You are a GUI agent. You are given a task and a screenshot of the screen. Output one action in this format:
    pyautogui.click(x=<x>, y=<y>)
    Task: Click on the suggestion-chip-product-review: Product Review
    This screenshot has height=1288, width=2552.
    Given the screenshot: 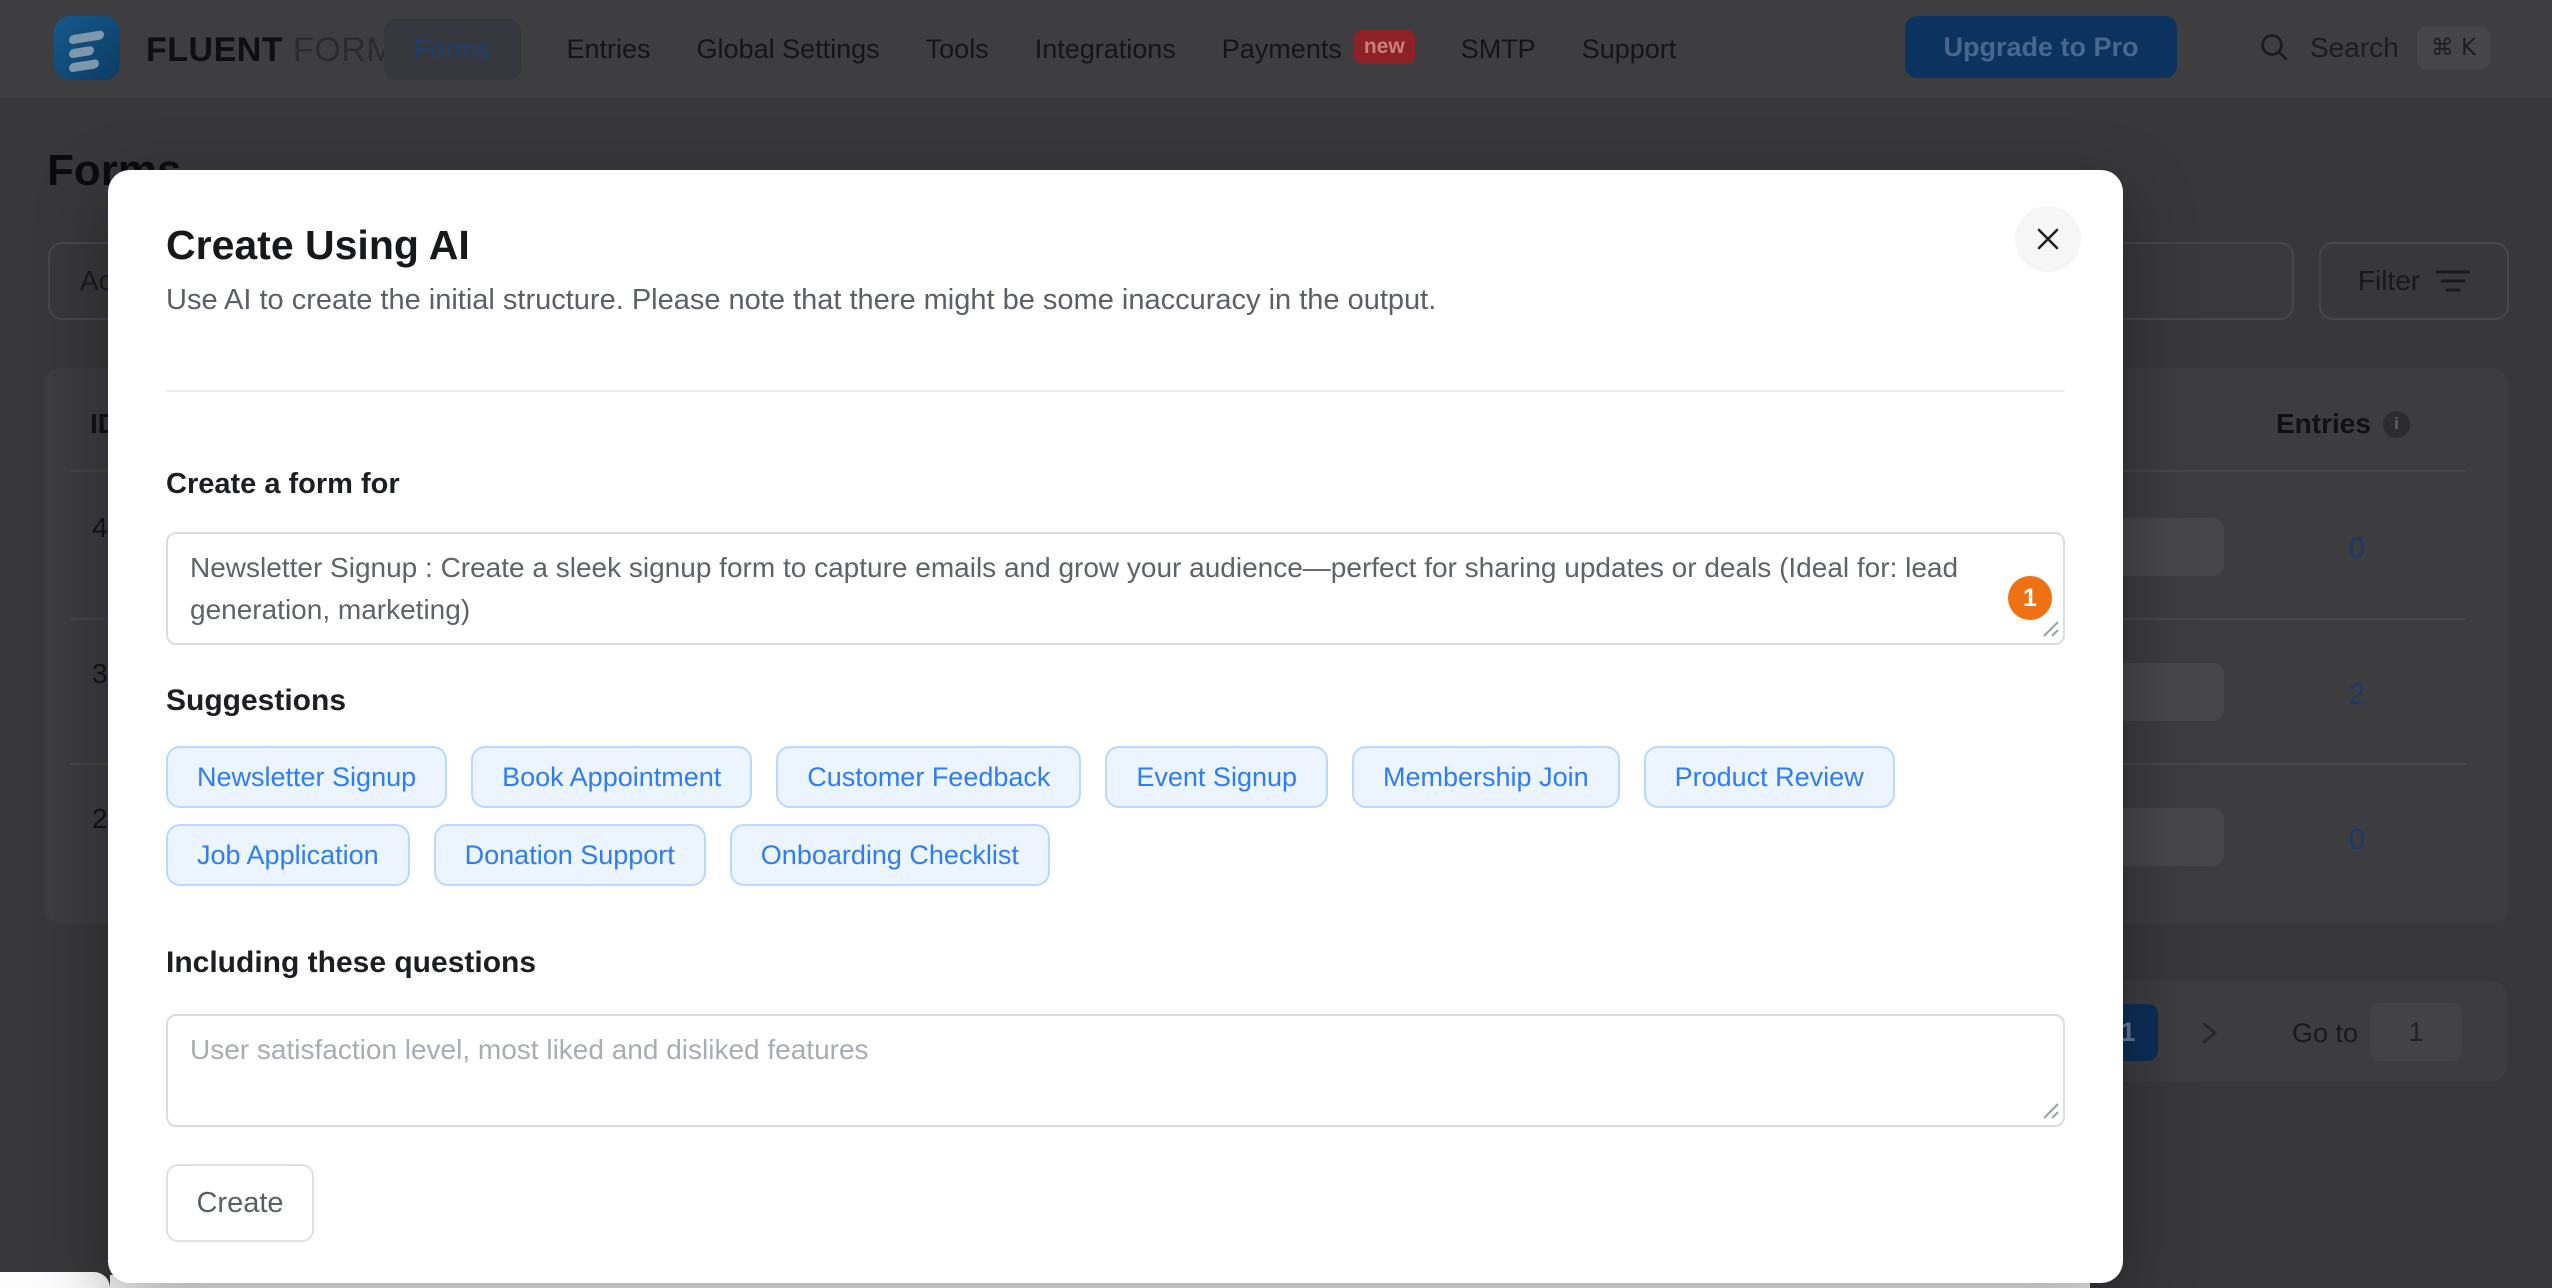 What is the action you would take?
    pyautogui.click(x=1769, y=777)
    